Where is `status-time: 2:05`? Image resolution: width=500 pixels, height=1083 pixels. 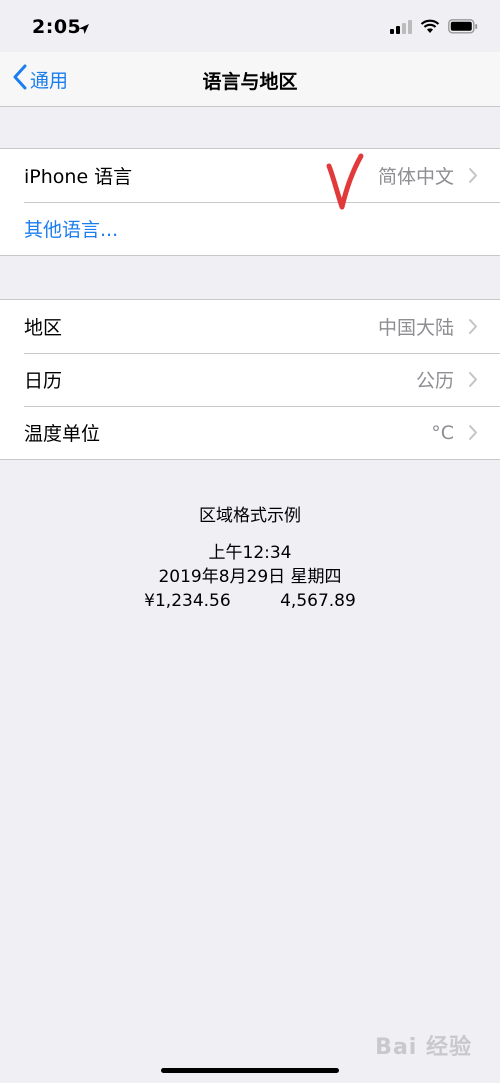
status-time: 2:05 is located at coordinates (57, 27).